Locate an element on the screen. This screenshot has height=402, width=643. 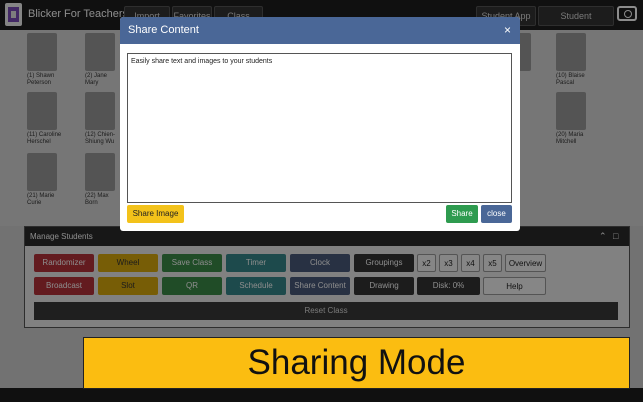
share-button: Share is located at coordinates (462, 214).